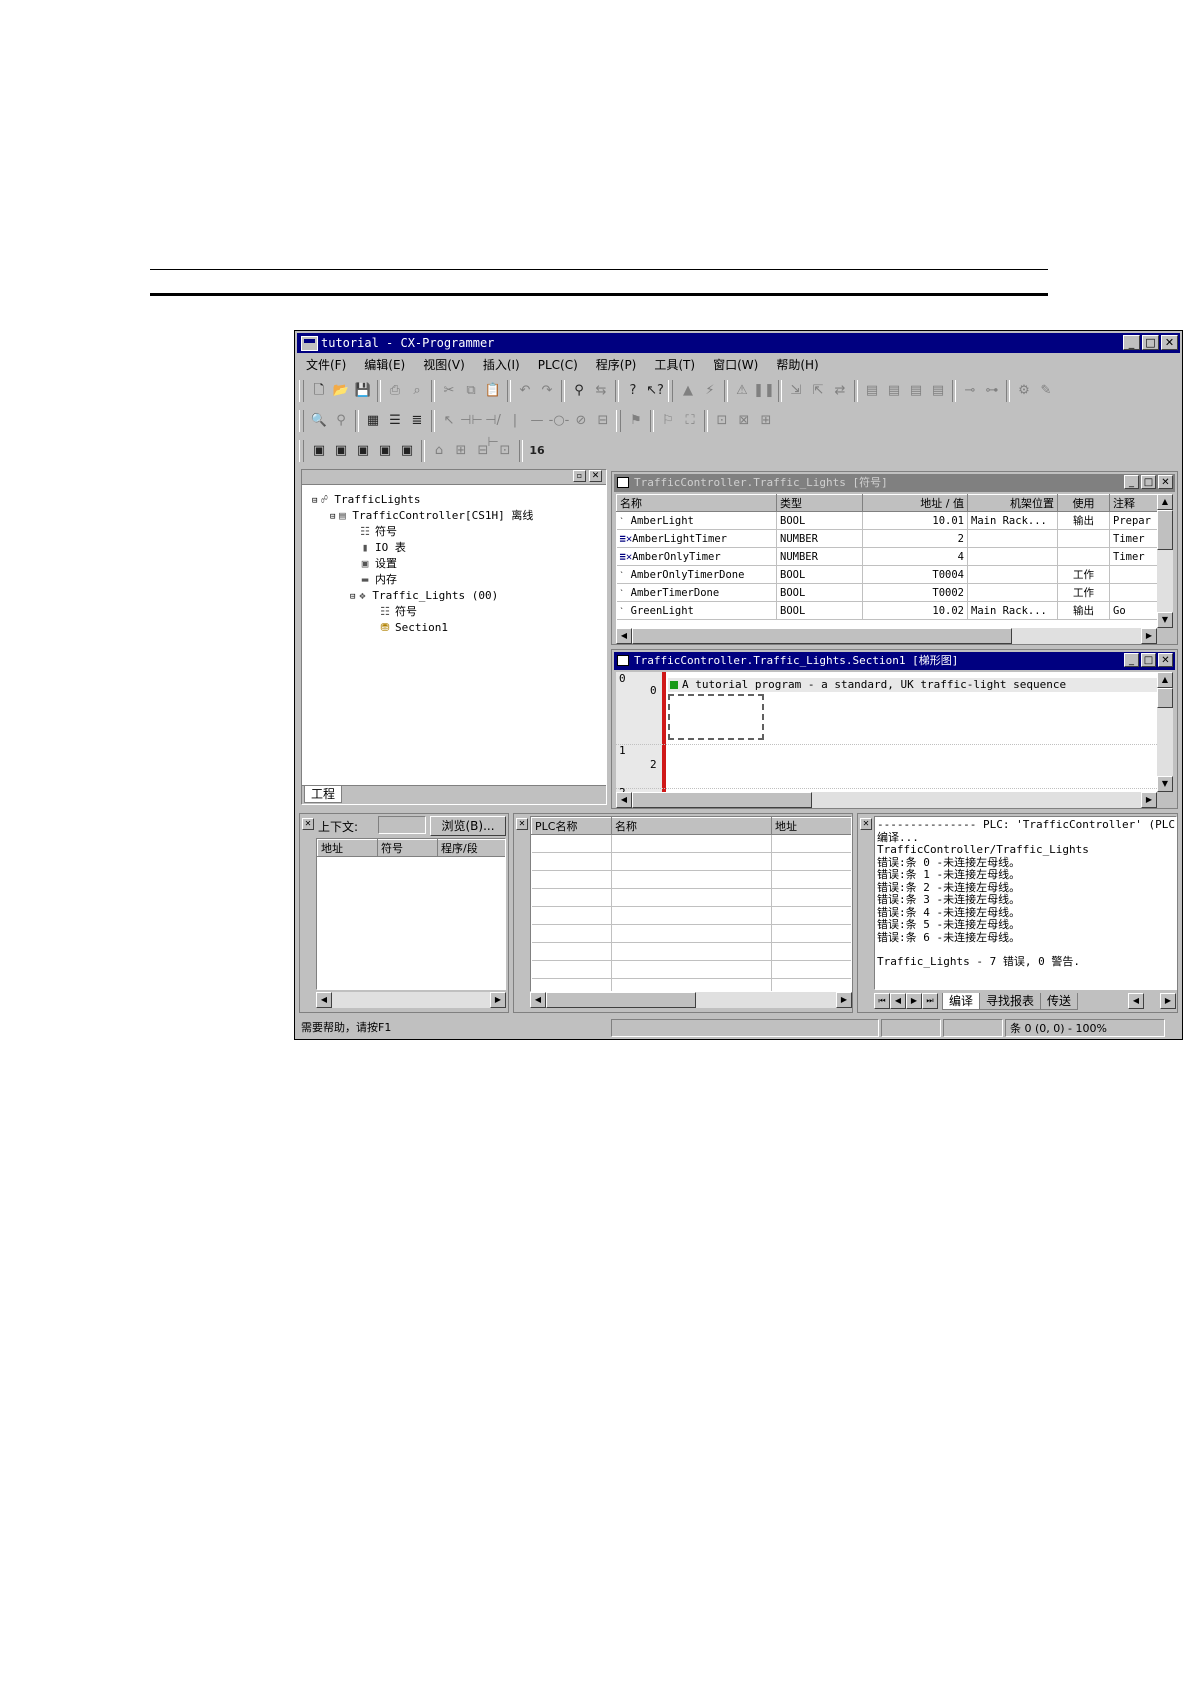 This screenshot has width=1191, height=1685. What do you see at coordinates (319, 451) in the screenshot?
I see `project-workspace-icon: ▣` at bounding box center [319, 451].